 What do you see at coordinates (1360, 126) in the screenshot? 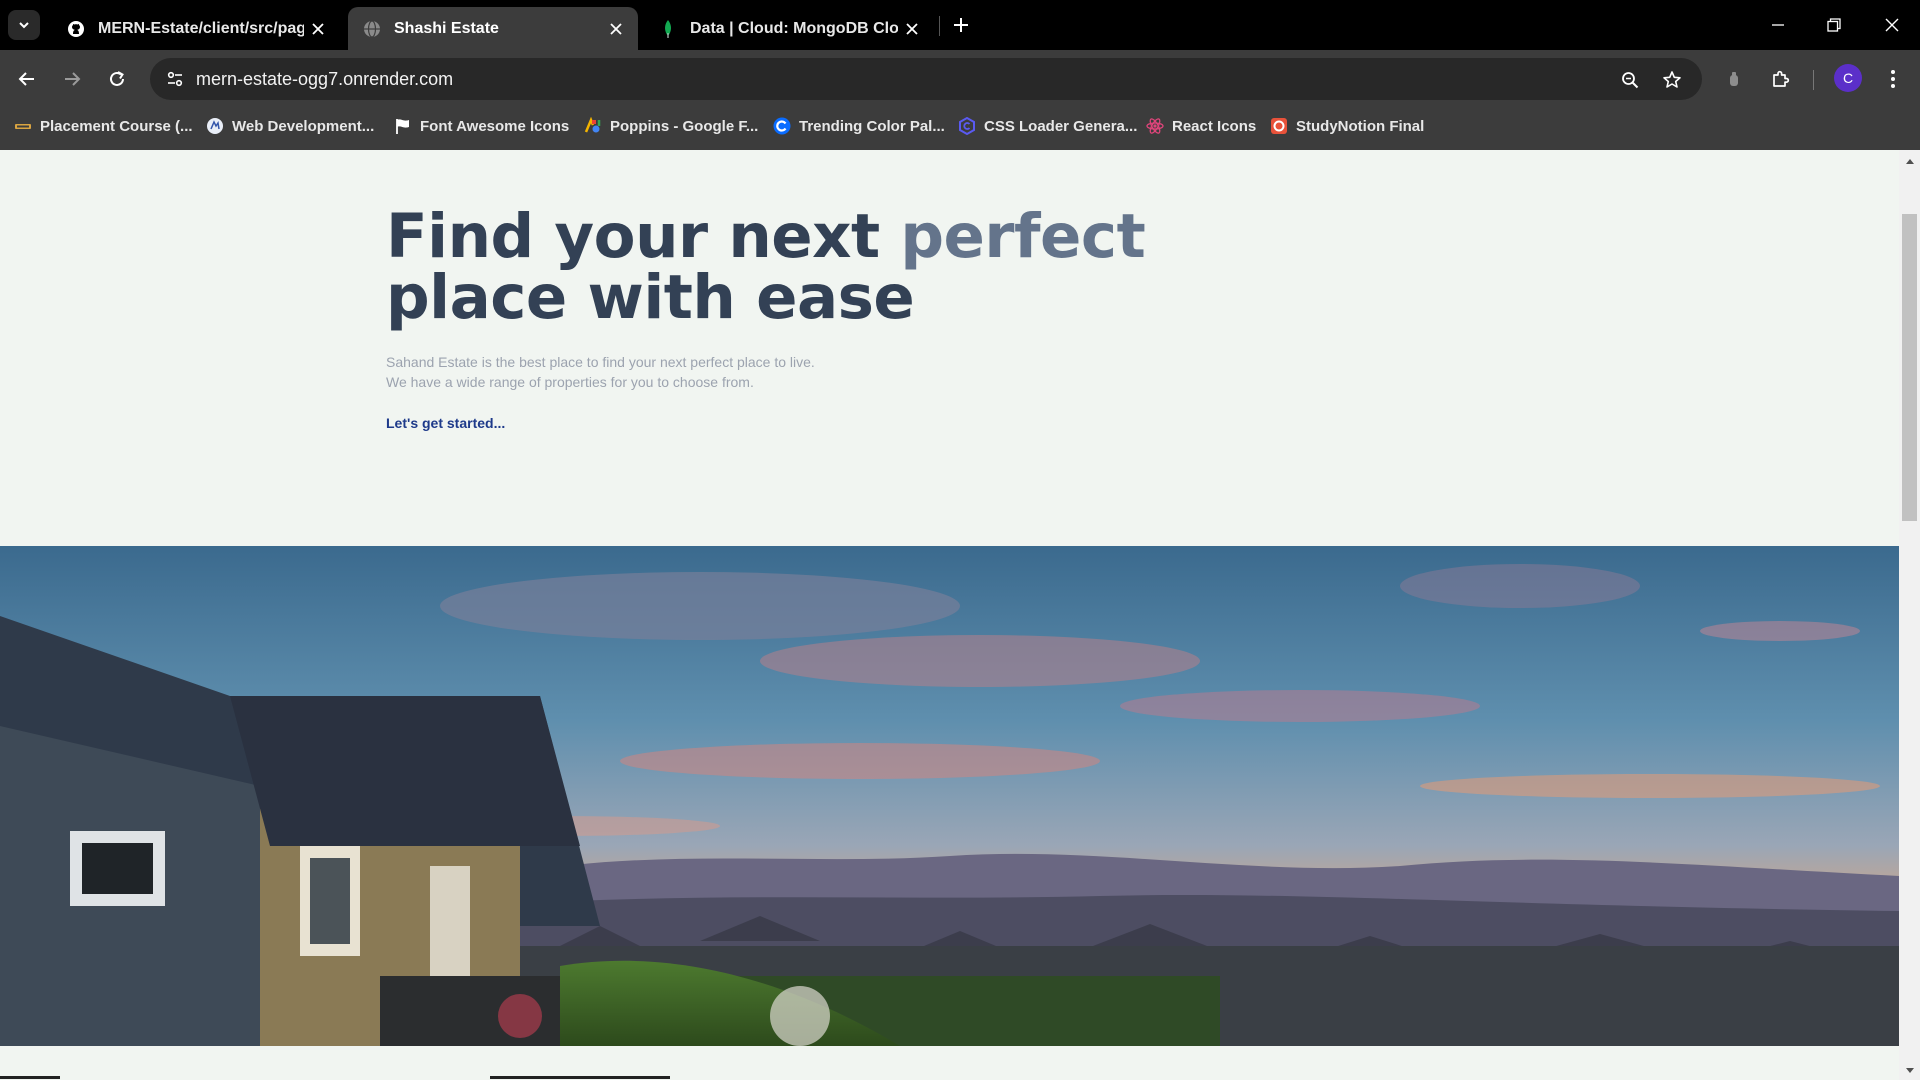
I see `bookmark-label: StudyNotion Final` at bounding box center [1360, 126].